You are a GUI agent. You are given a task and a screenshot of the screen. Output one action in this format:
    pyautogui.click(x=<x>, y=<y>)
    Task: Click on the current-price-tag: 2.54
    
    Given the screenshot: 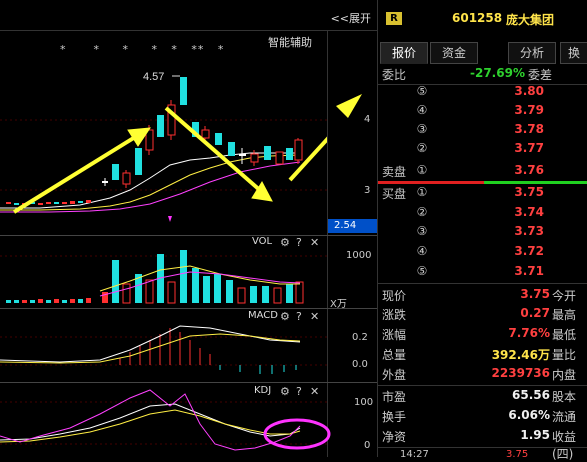 What is the action you would take?
    pyautogui.click(x=353, y=226)
    